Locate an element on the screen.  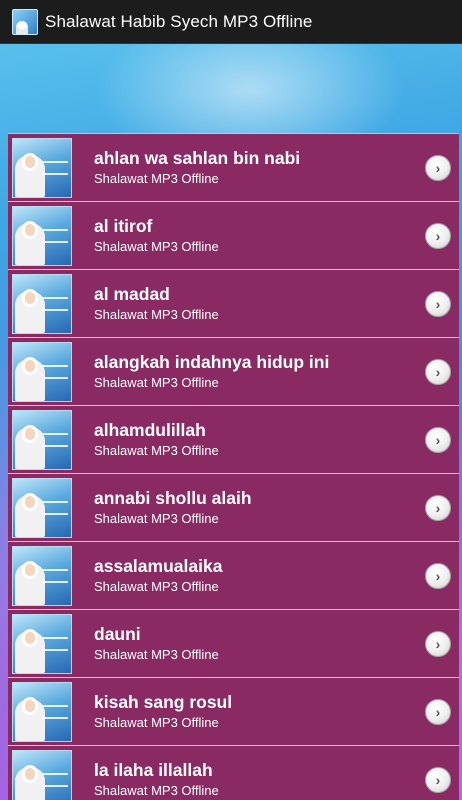
song-title: alhamdulillah is located at coordinates (150, 429).